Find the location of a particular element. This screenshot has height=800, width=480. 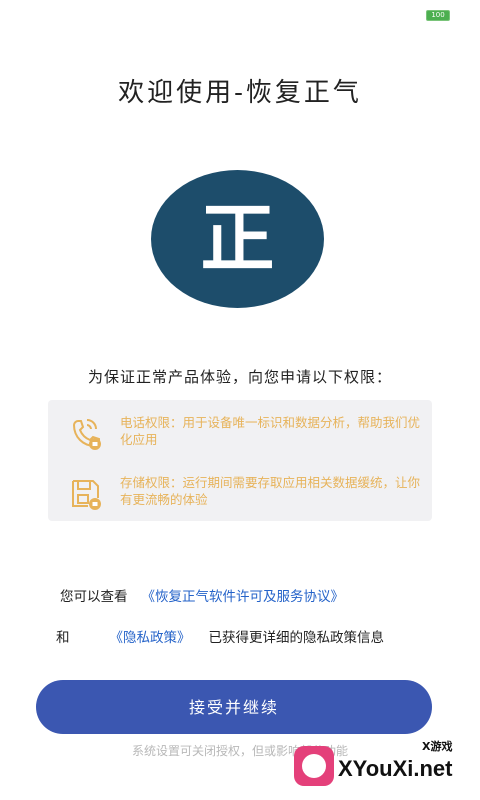

site-watermark: X游戏 XYouXi.net is located at coordinates (384, 764).